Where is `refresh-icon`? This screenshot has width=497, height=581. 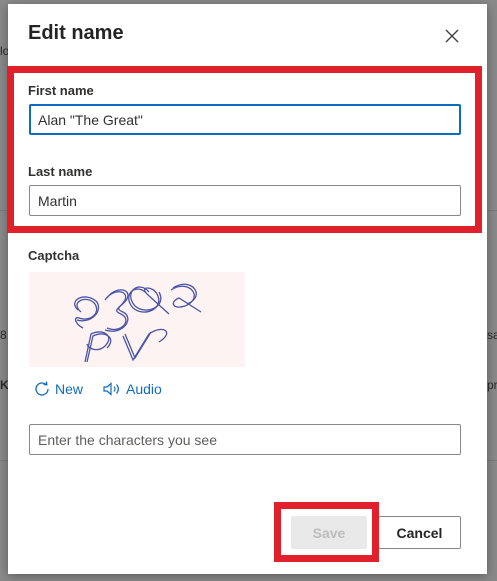 refresh-icon is located at coordinates (42, 388).